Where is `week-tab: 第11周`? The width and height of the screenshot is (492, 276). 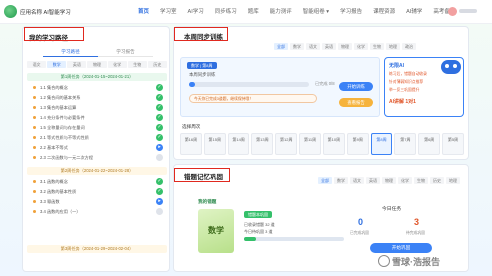
week-tab: 第11周 is located at coordinates (310, 144).